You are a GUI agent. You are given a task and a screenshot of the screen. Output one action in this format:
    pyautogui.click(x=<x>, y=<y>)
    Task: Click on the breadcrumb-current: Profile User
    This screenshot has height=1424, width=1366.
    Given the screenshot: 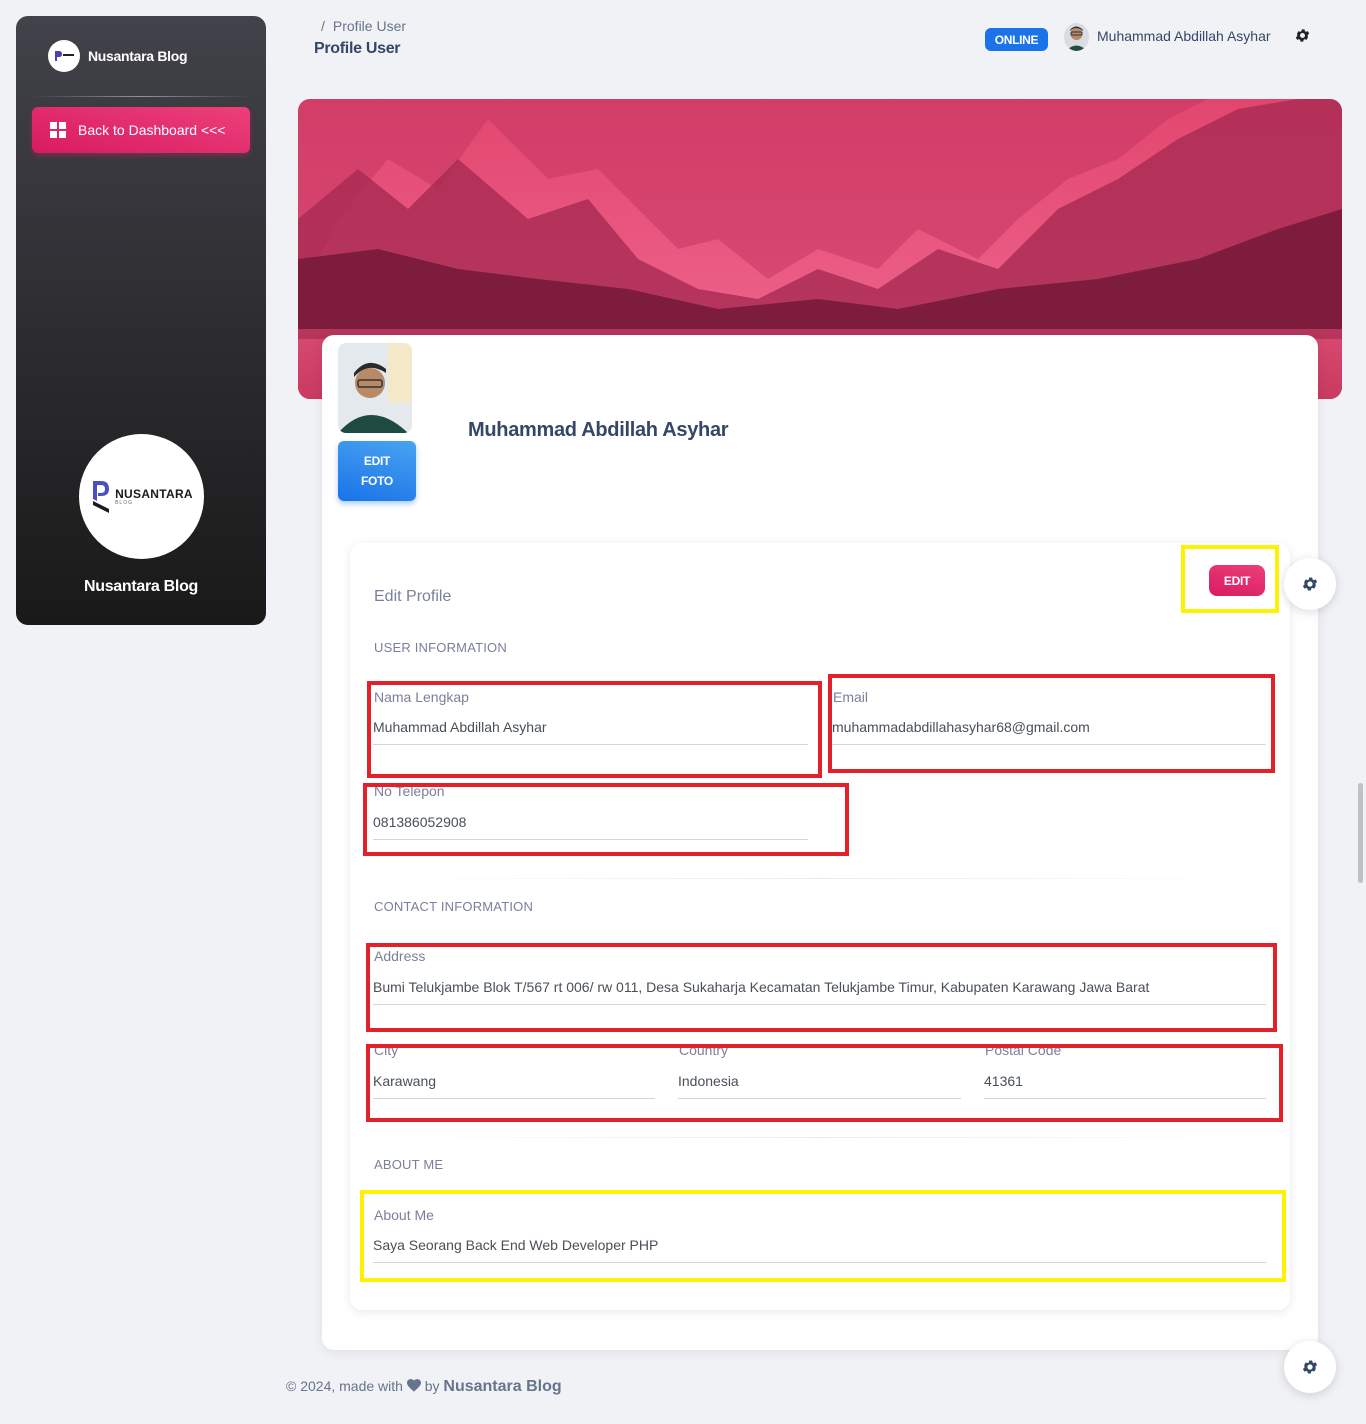 What is the action you would take?
    pyautogui.click(x=369, y=26)
    